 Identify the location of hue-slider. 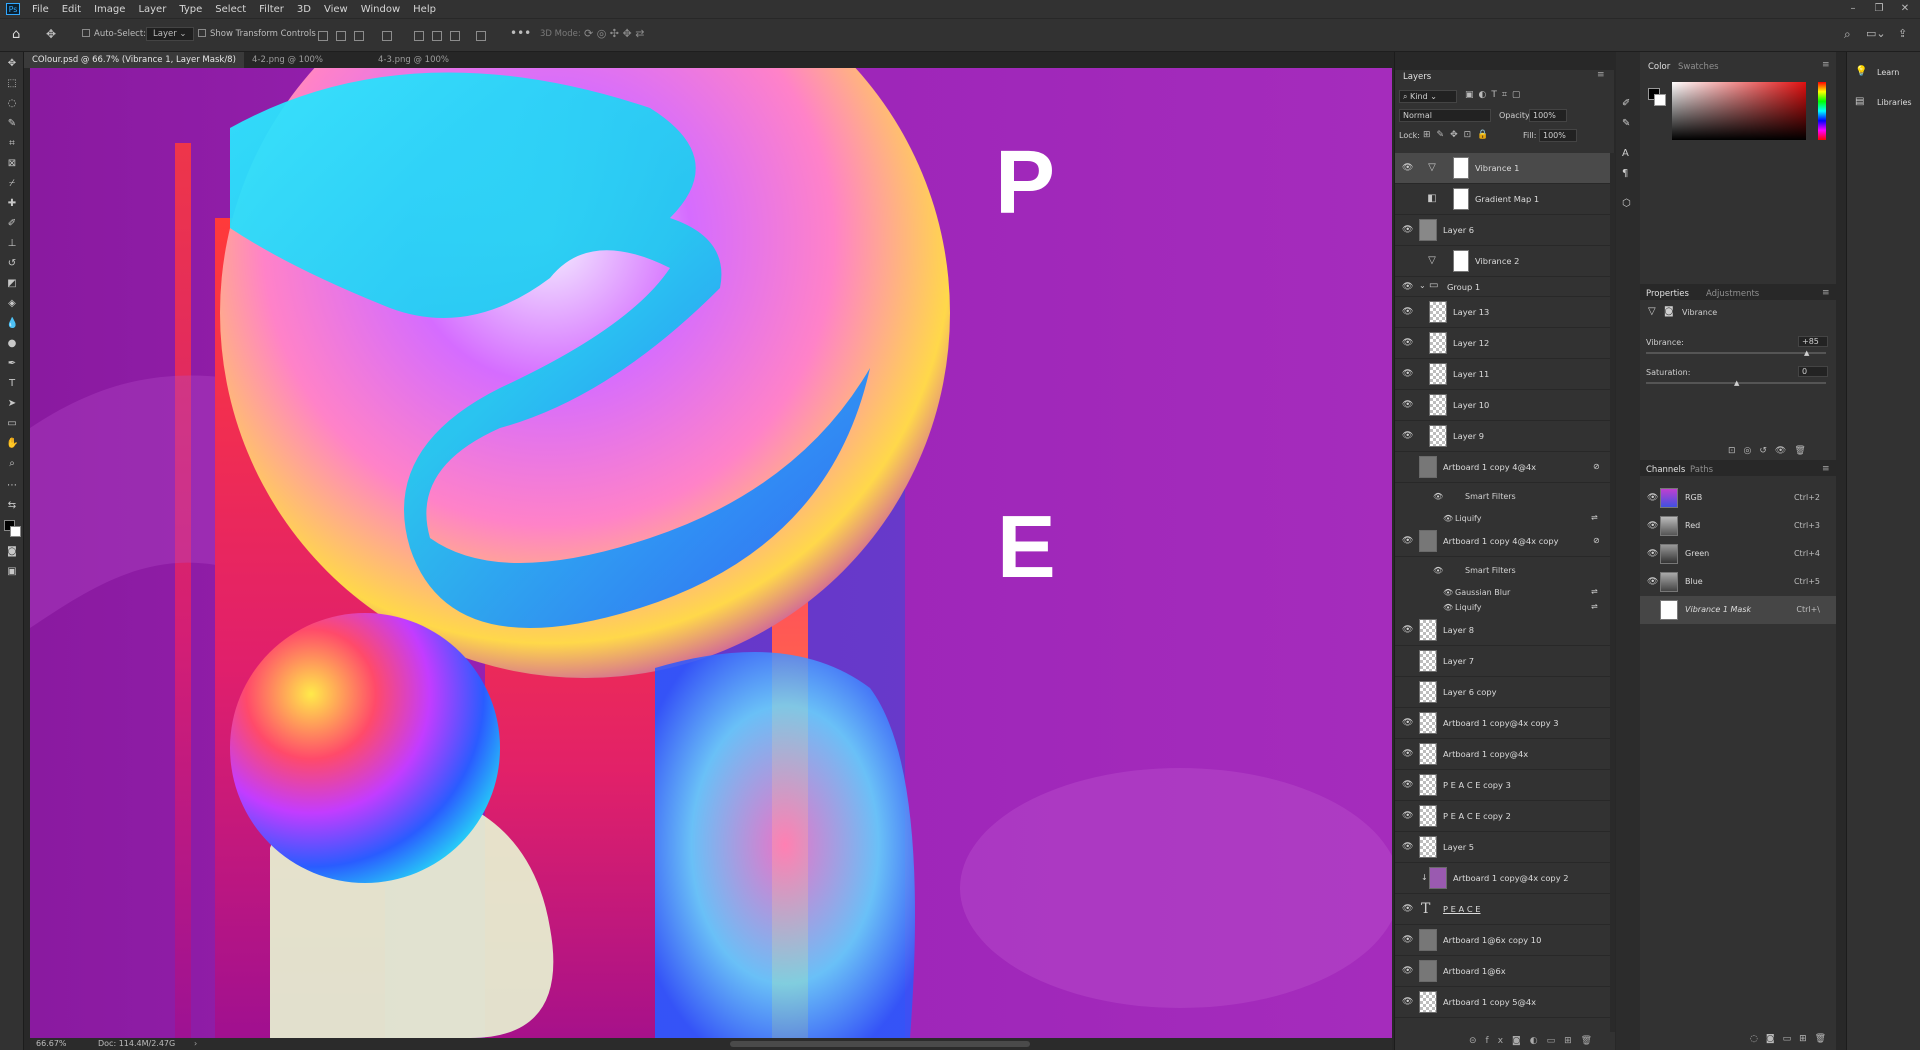
(1822, 111).